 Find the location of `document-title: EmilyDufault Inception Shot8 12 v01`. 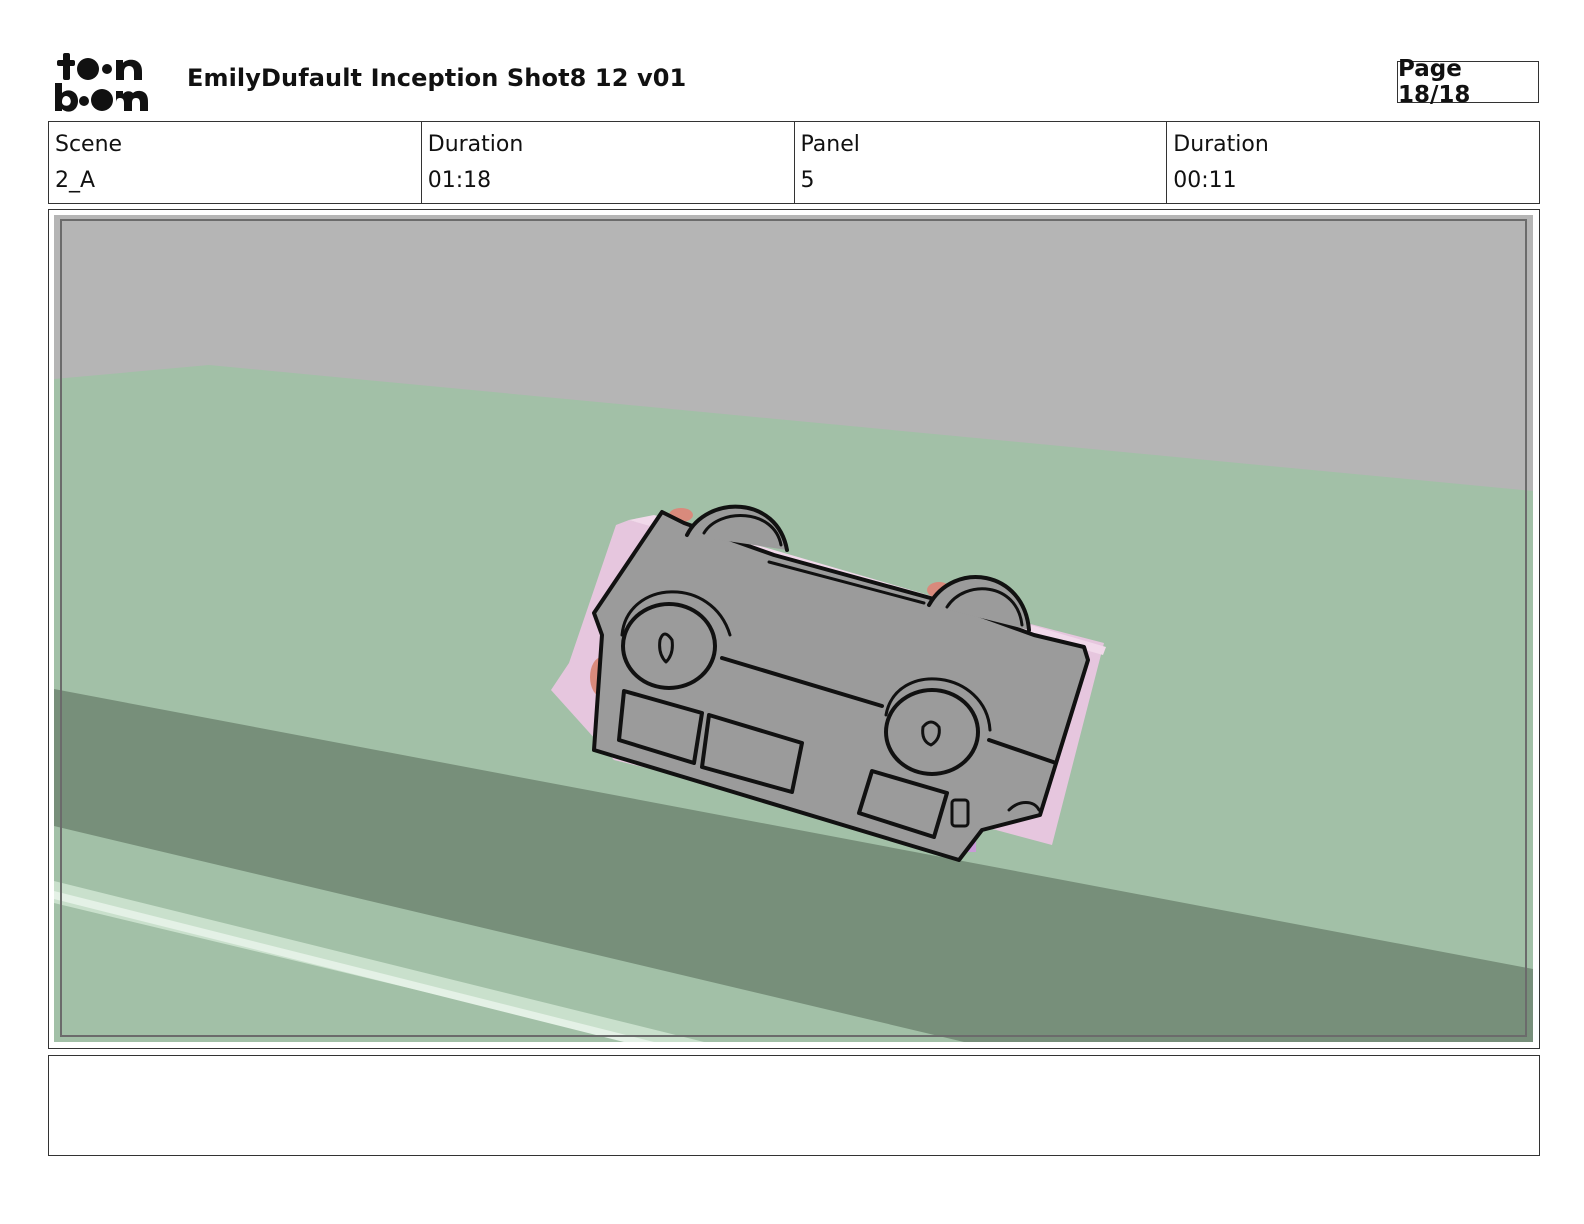

document-title: EmilyDufault Inception Shot8 12 v01 is located at coordinates (437, 78).